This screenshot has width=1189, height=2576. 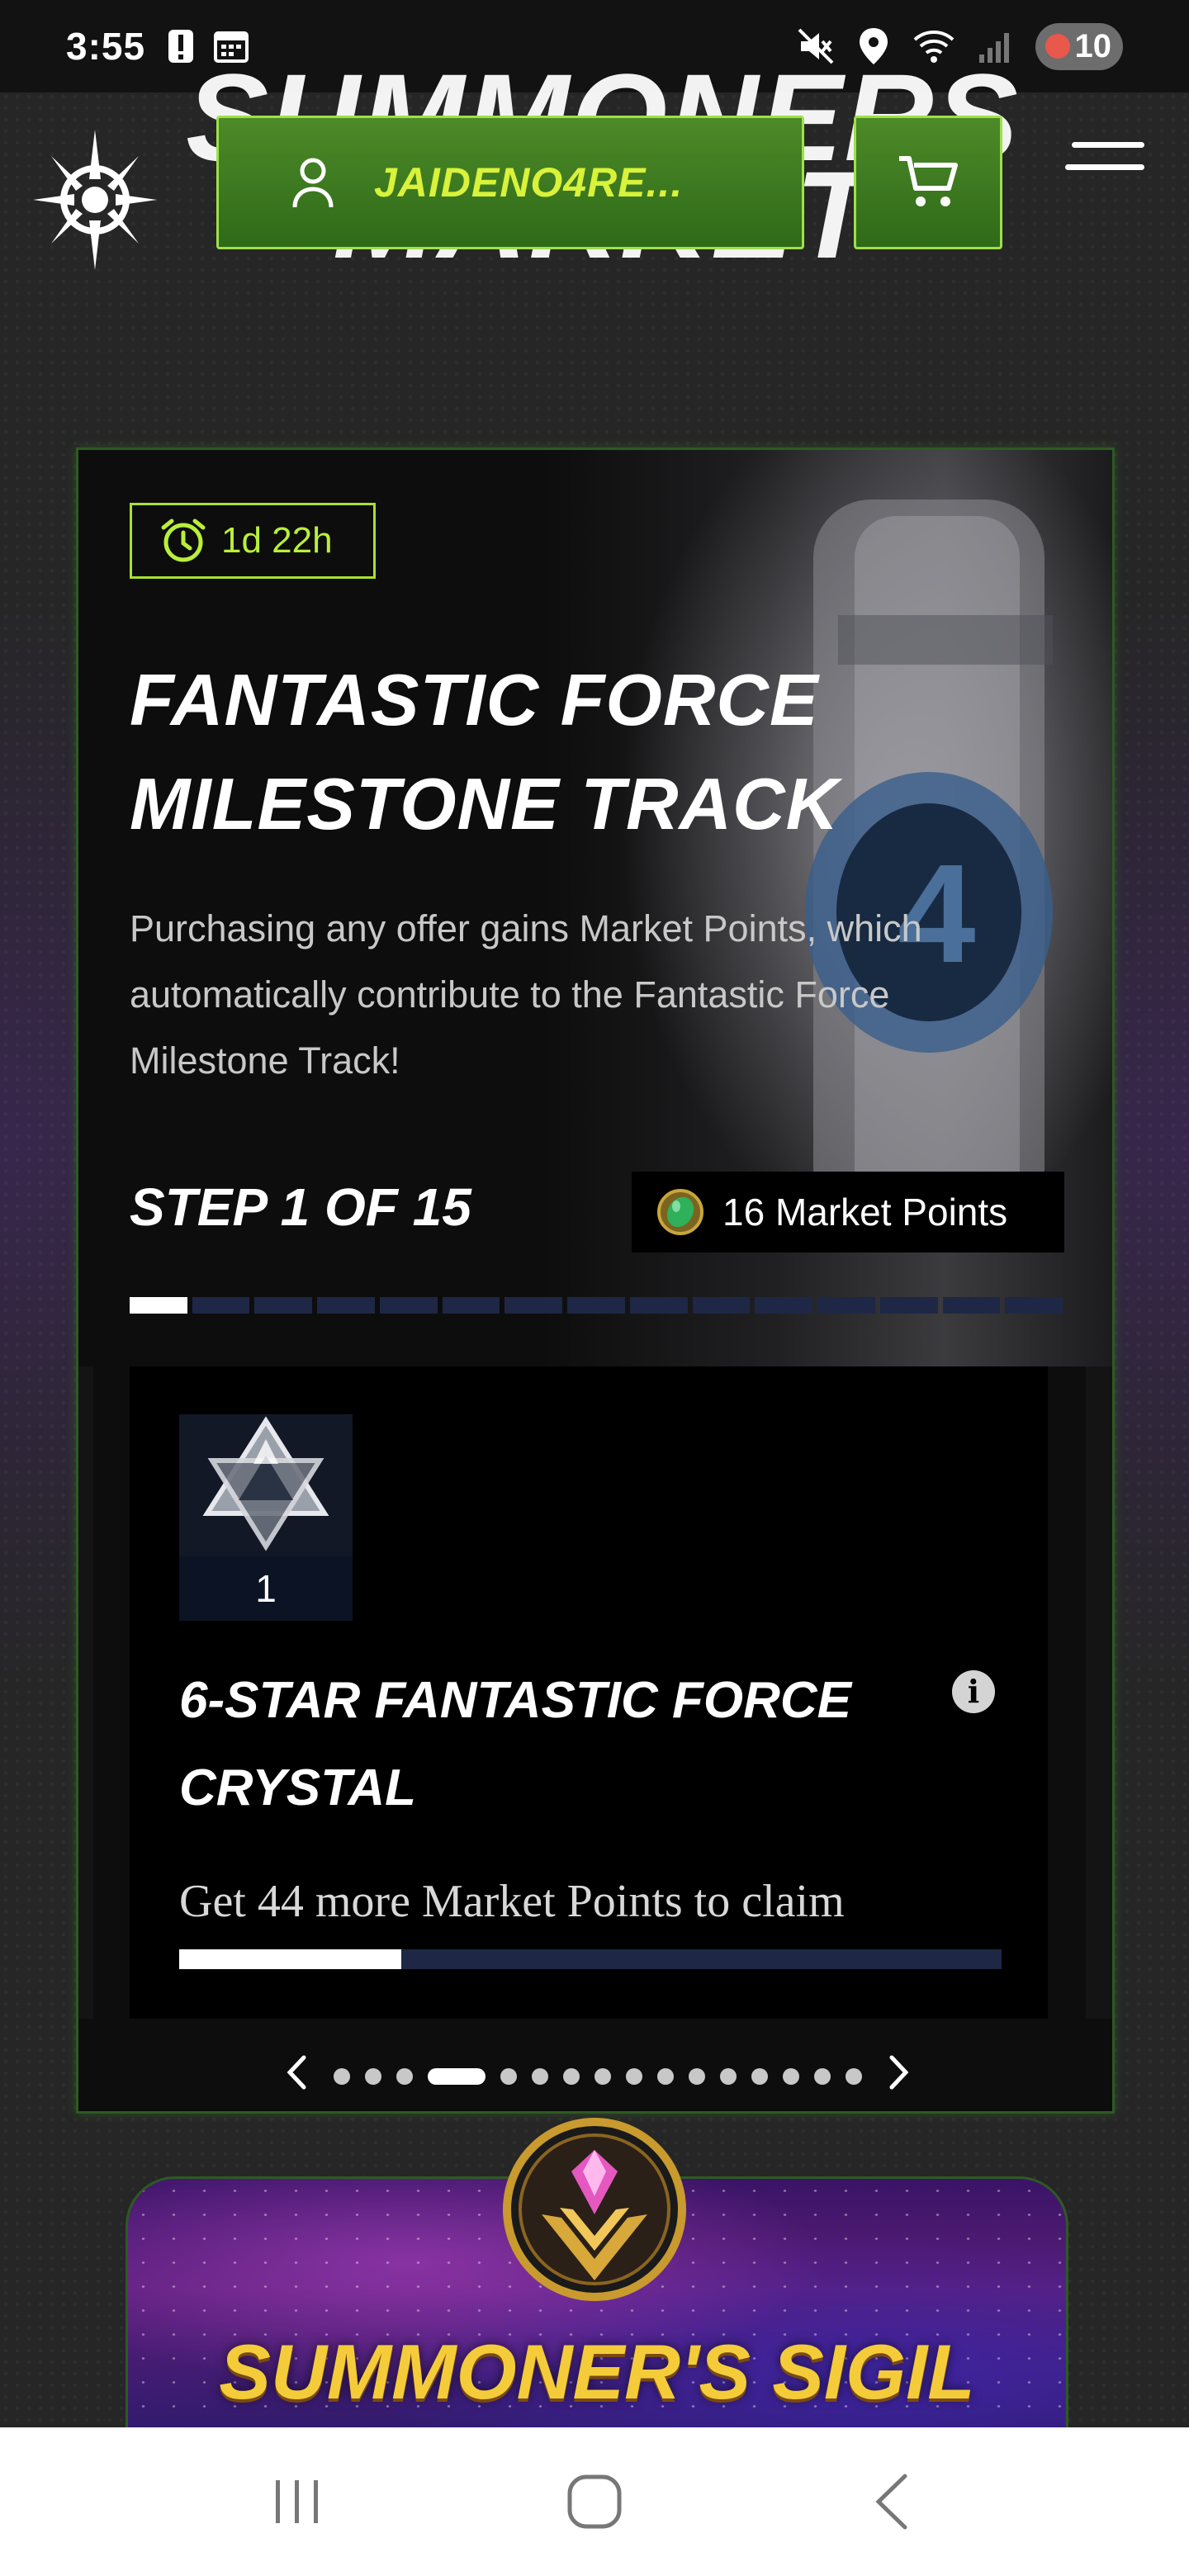 I want to click on sigil-emblem-icon, so click(x=594, y=2209).